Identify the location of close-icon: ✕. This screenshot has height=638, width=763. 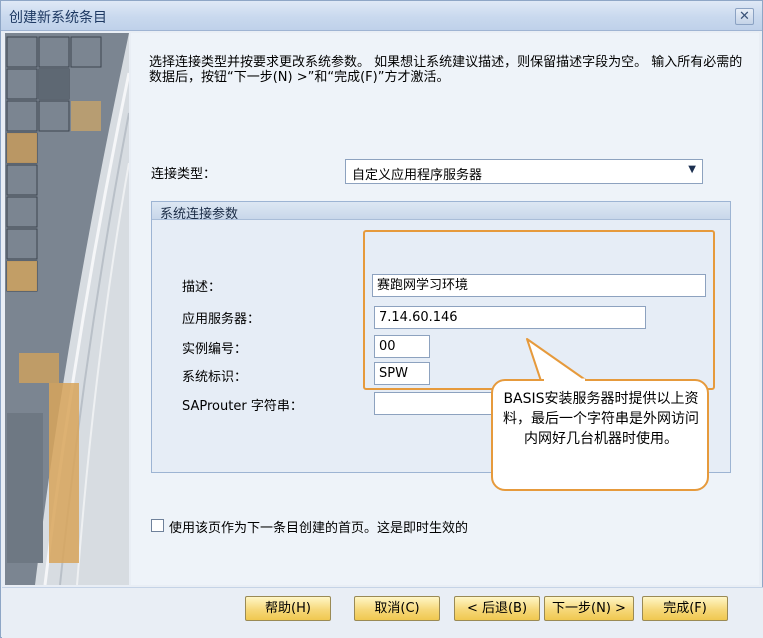
(744, 16).